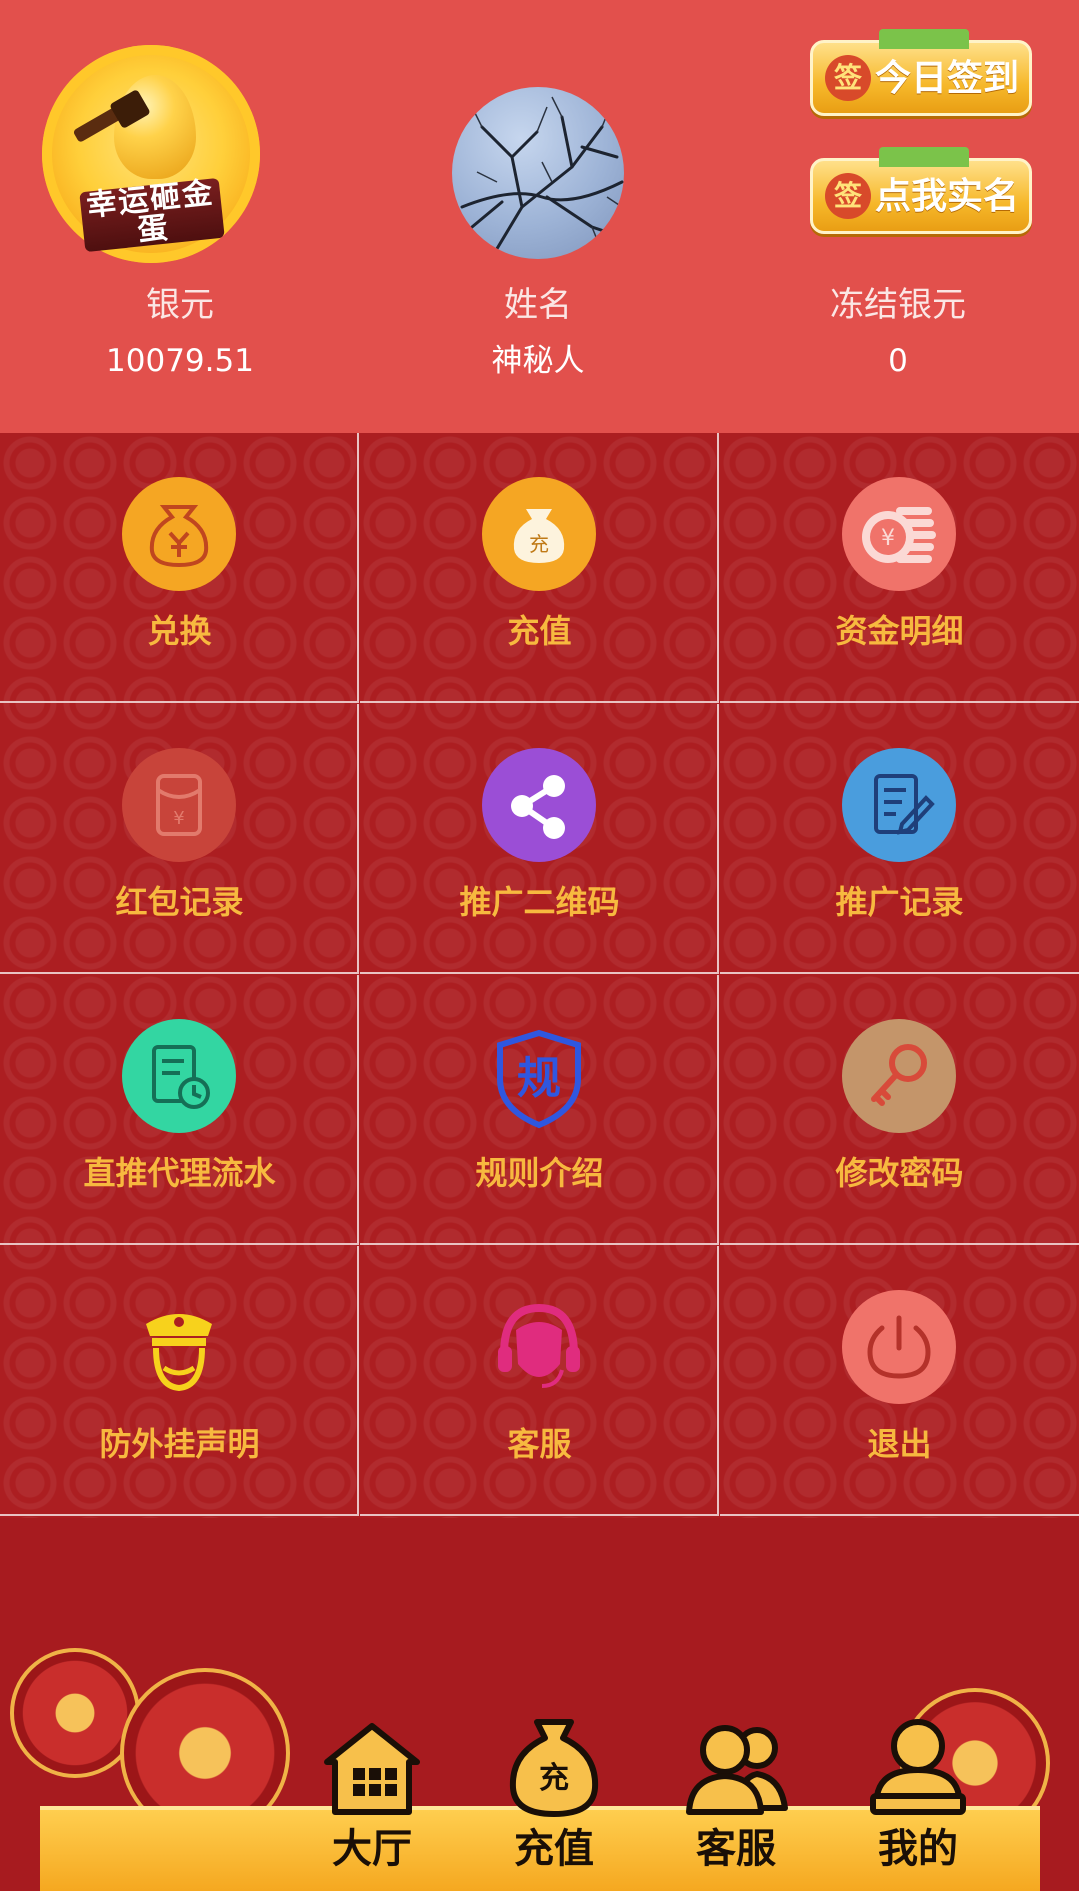 This screenshot has width=1079, height=1891. I want to click on stat-frozen: 冻结银元 0, so click(898, 333).